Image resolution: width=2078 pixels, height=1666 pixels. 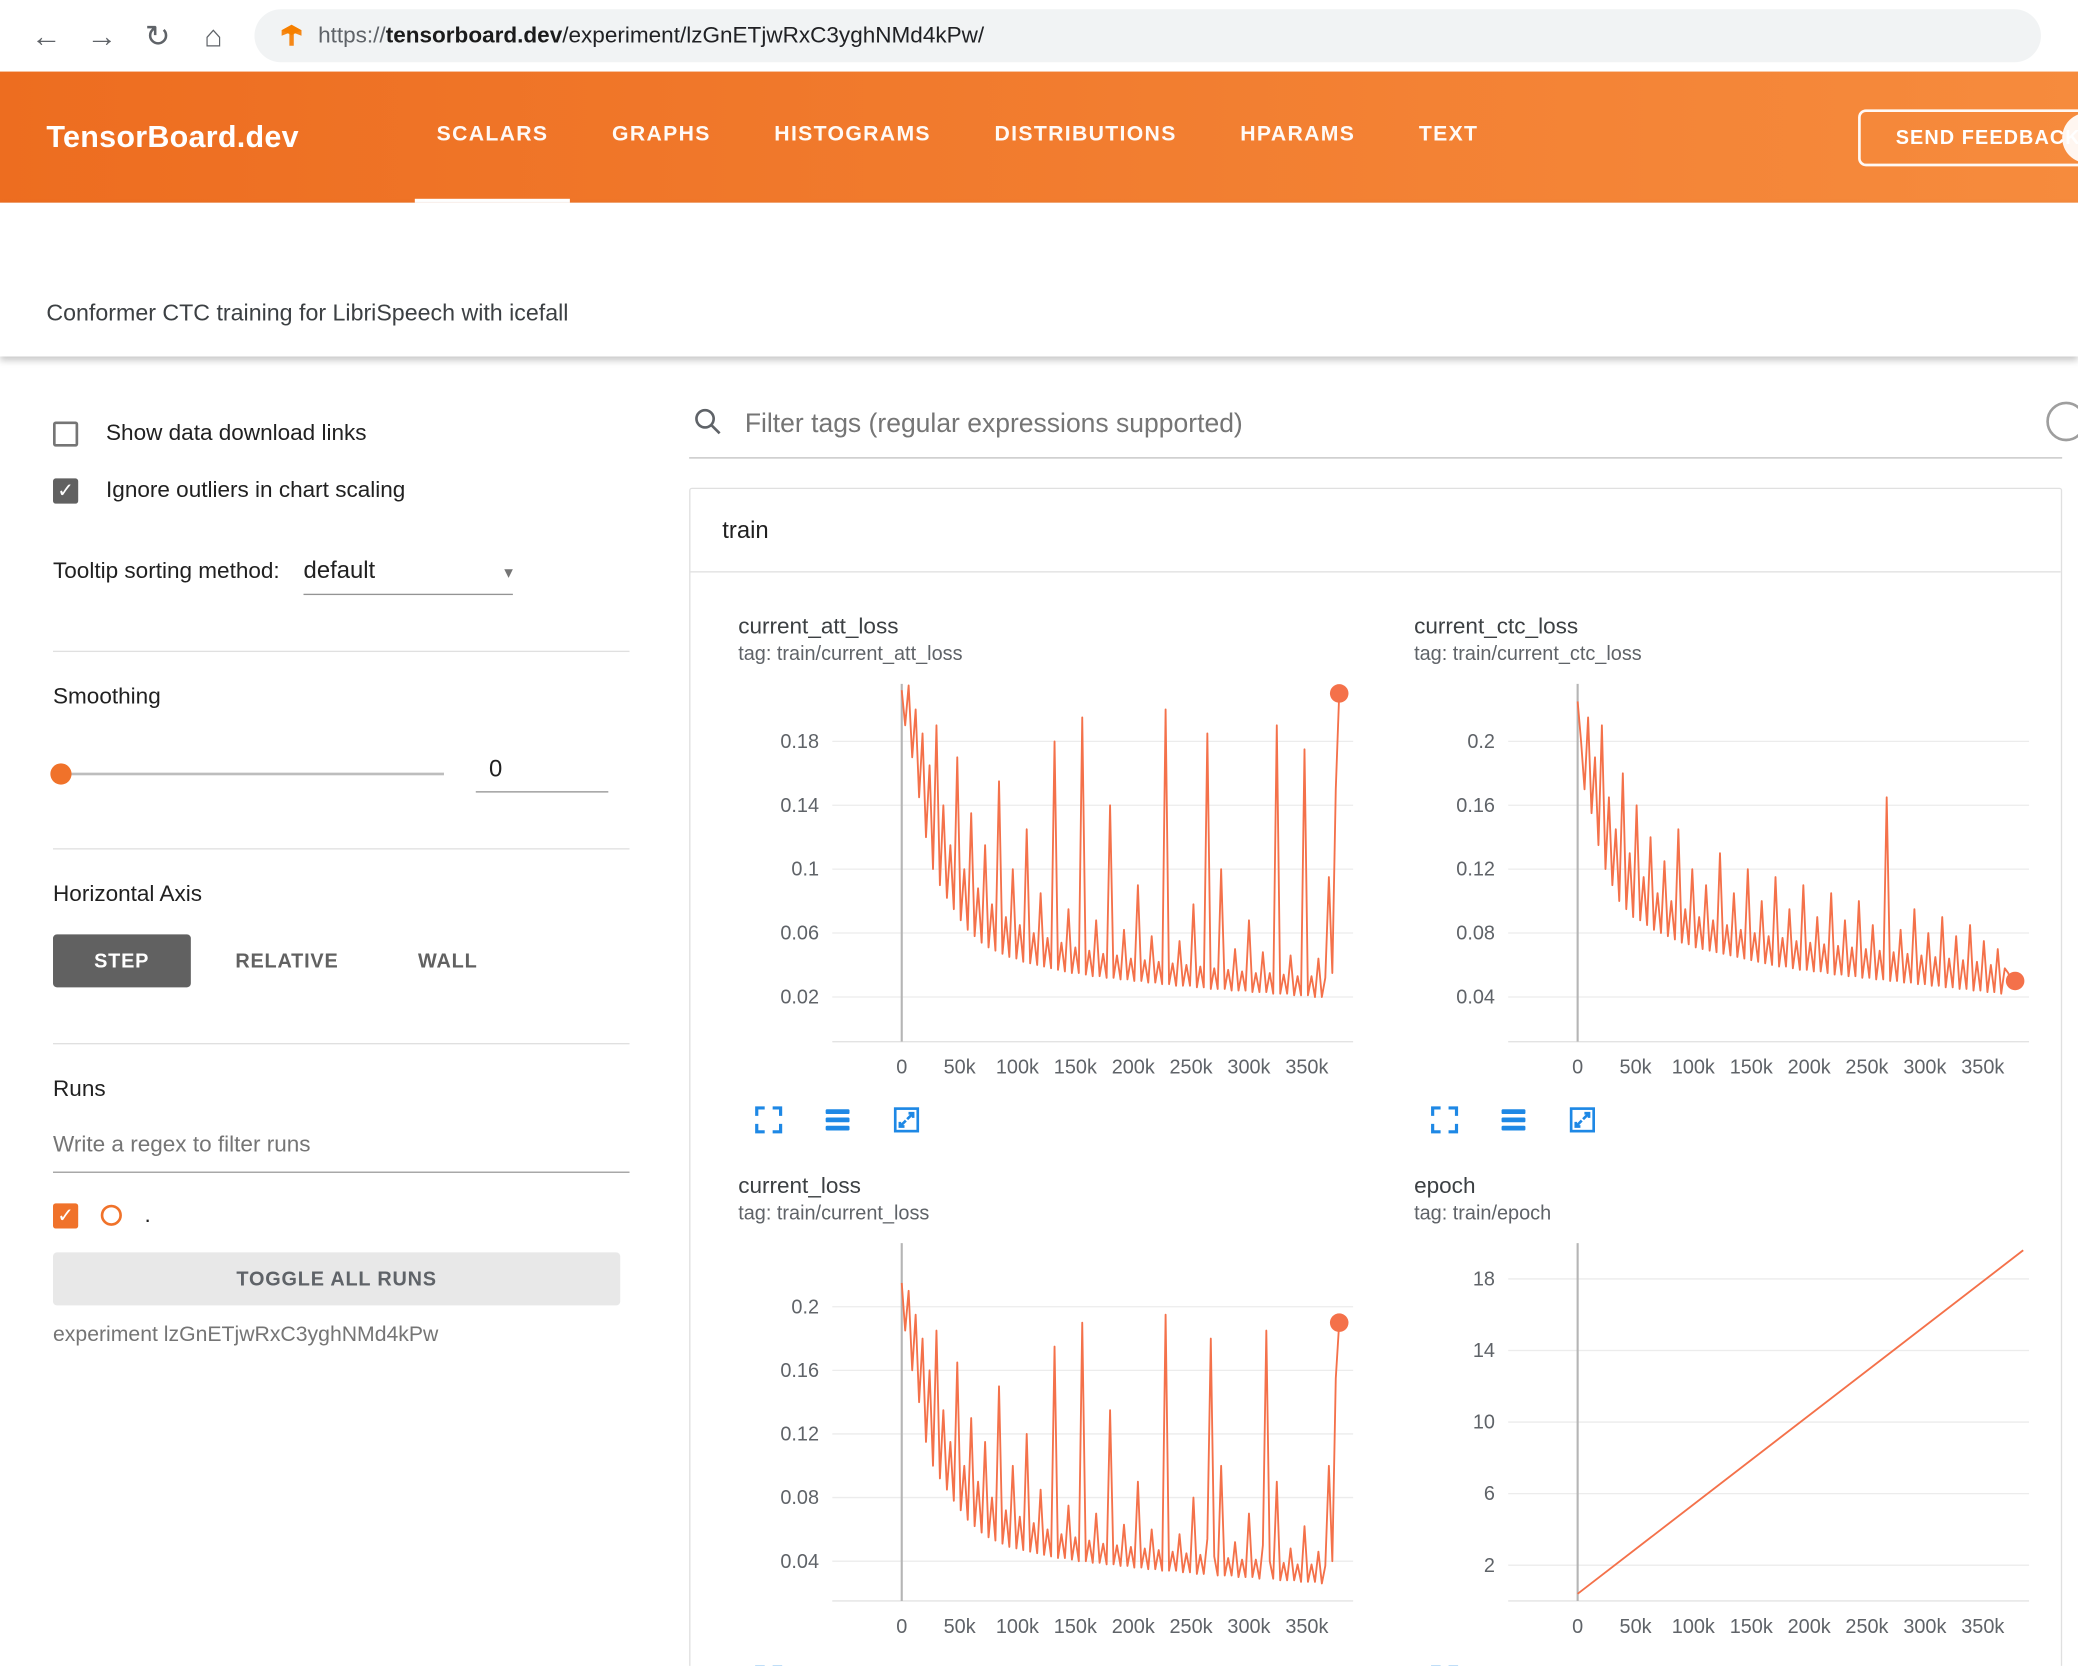 I want to click on toggle-all-runs-button: TOGGLE ALL RUNS, so click(x=337, y=1279).